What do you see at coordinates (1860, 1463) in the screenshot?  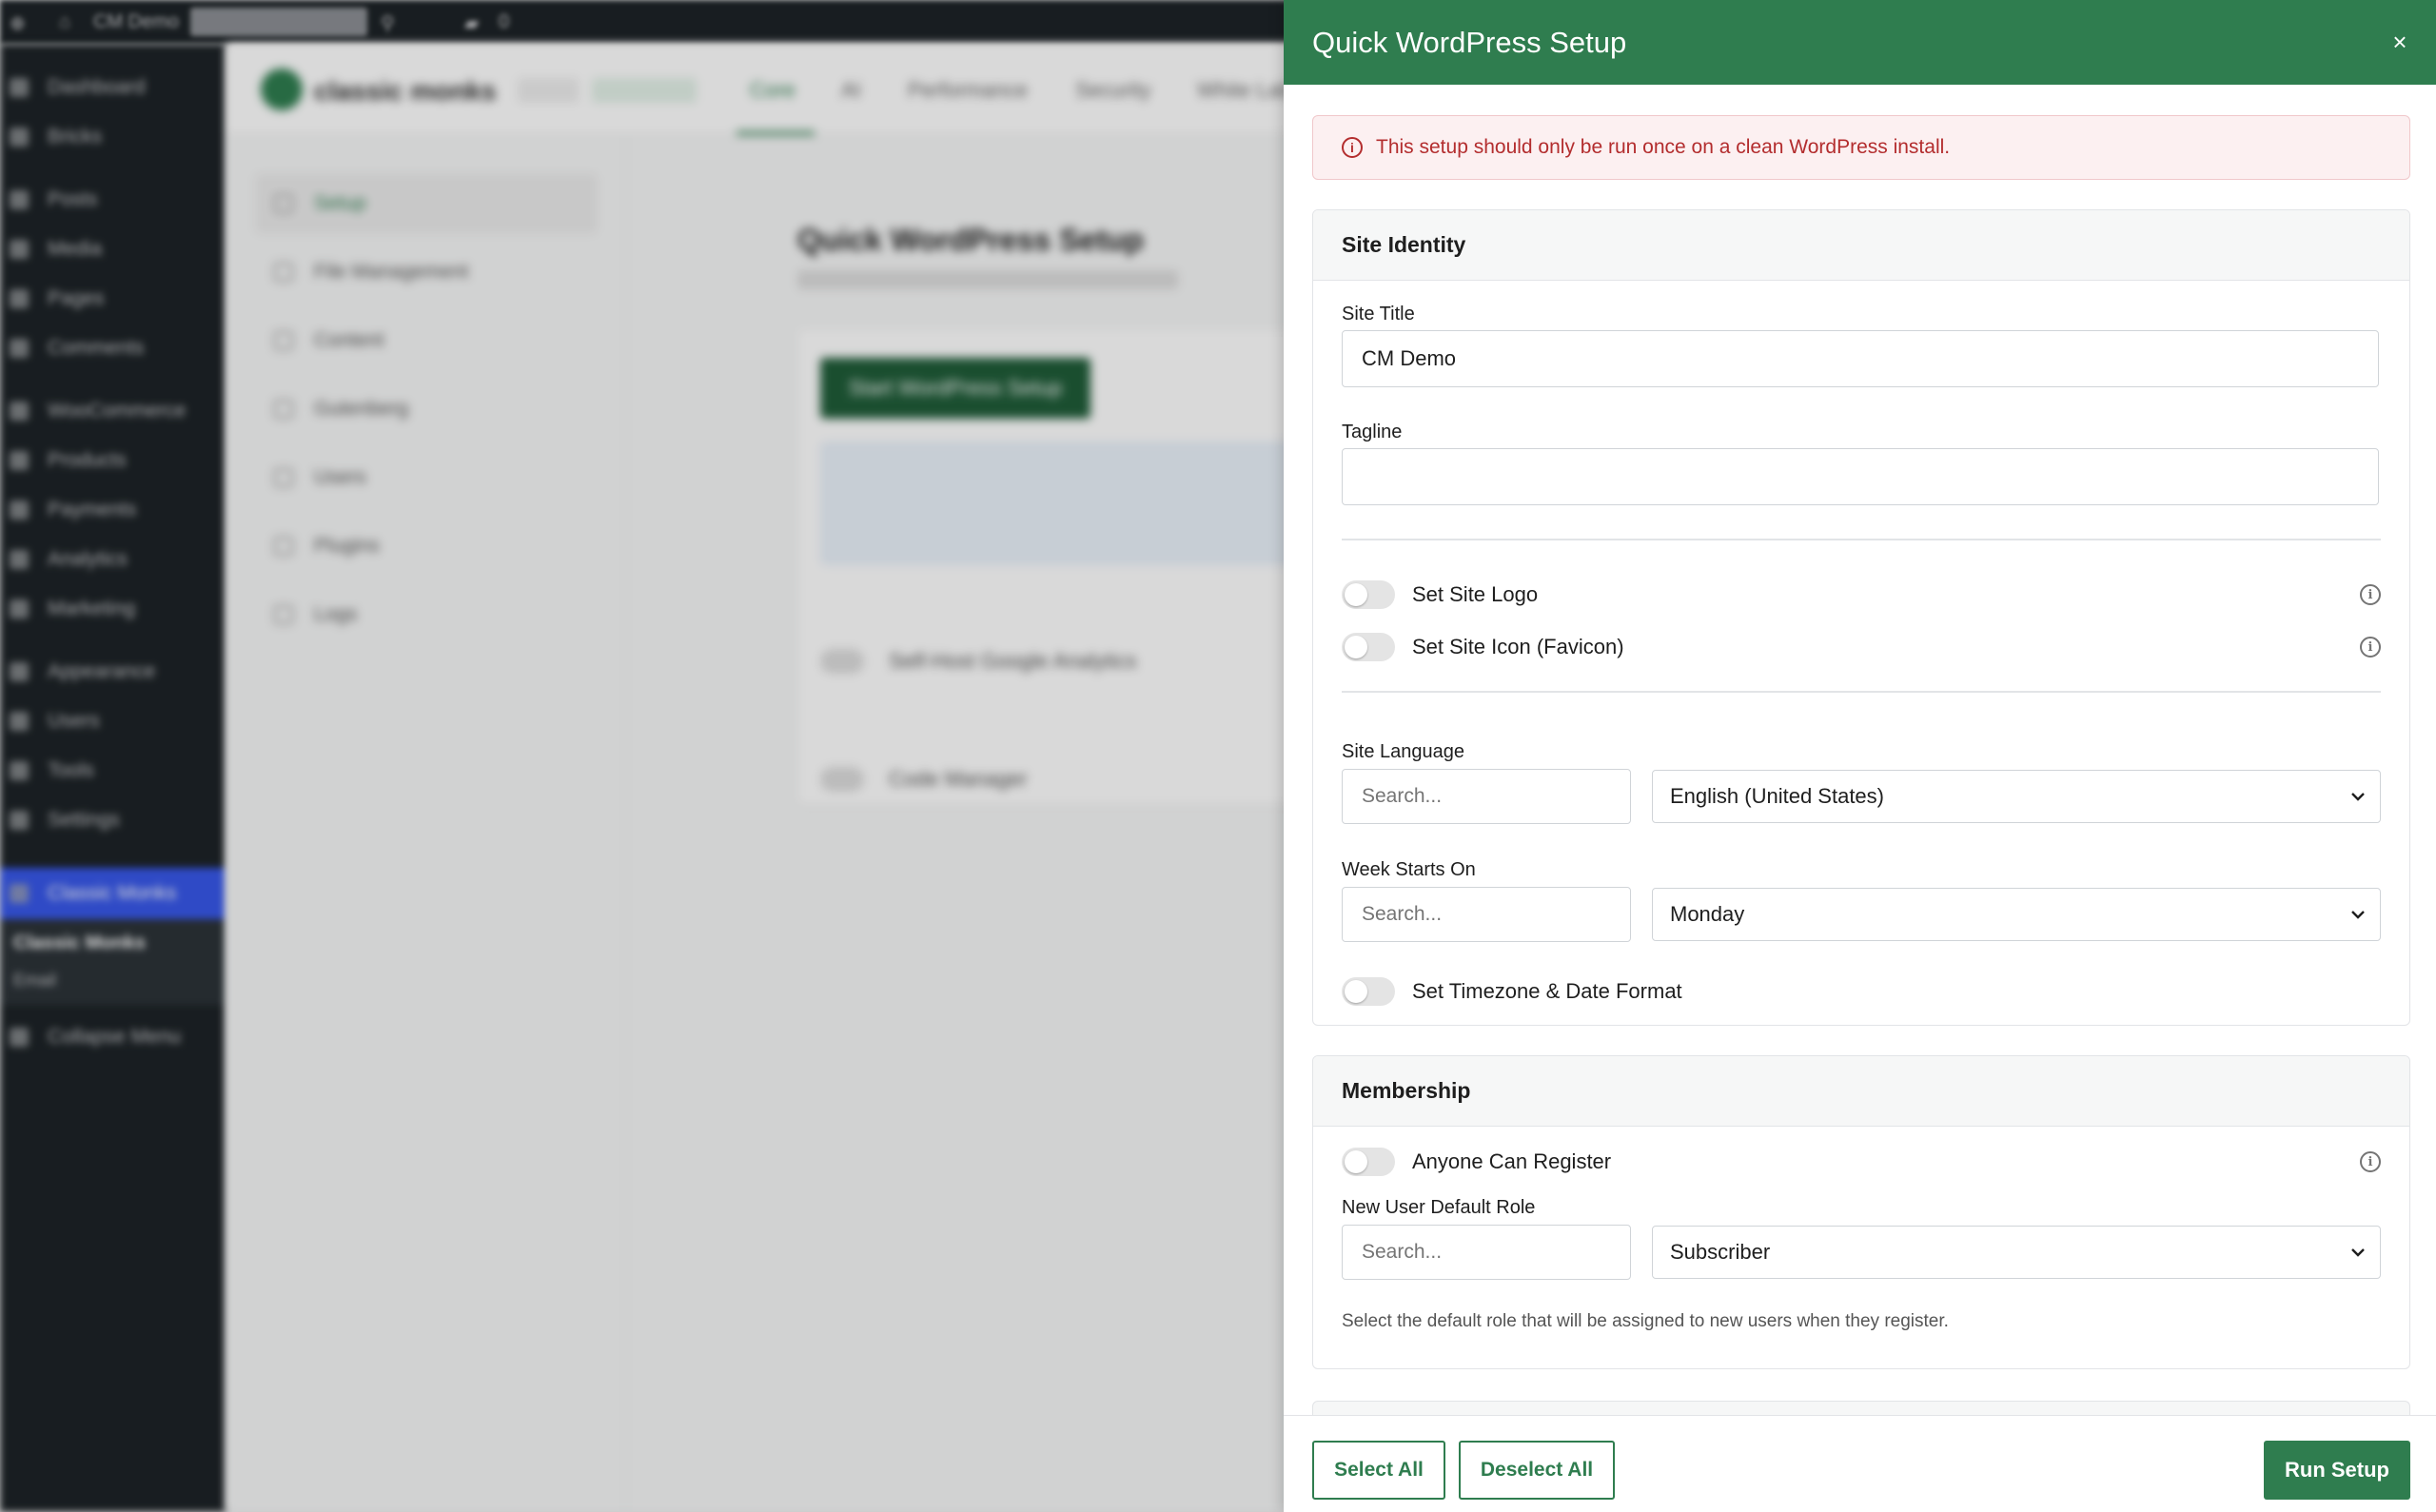 I see `drawer-footer: Select All Deselect All Run Setup` at bounding box center [1860, 1463].